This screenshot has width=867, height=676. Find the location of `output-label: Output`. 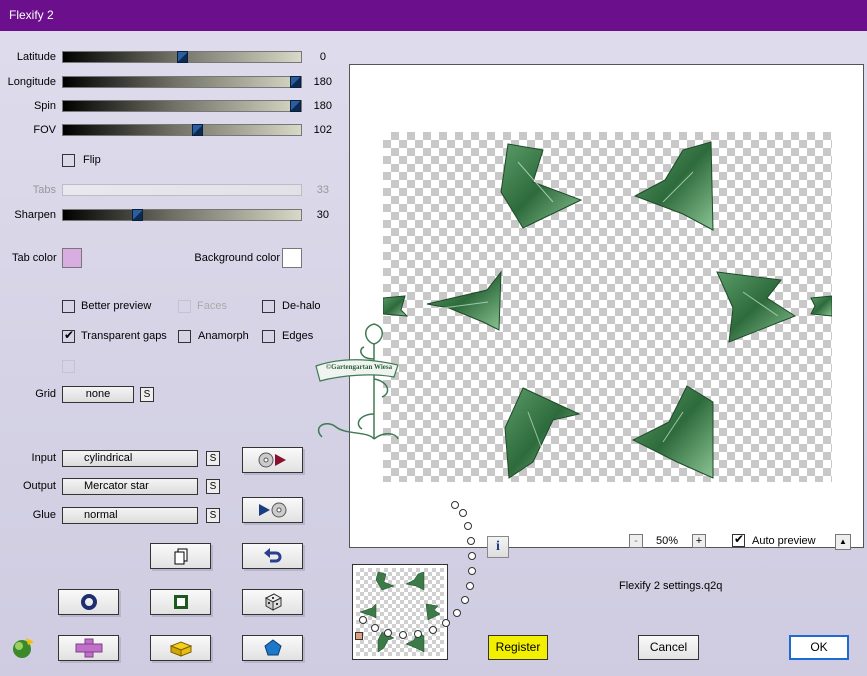

output-label: Output is located at coordinates (39, 486).